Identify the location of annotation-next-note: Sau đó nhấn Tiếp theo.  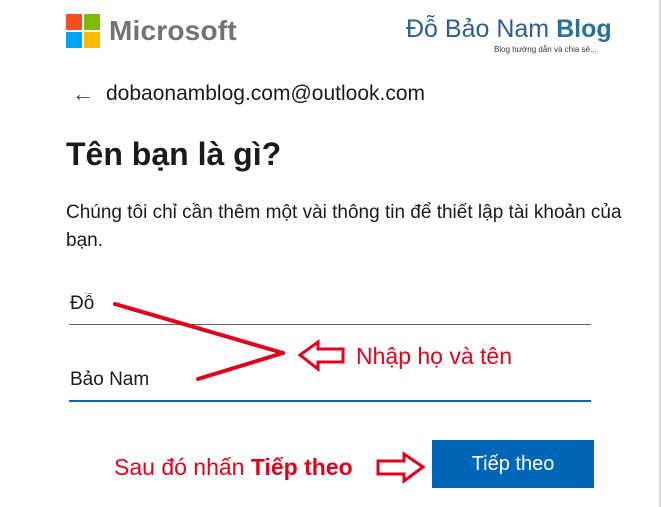
(233, 467).